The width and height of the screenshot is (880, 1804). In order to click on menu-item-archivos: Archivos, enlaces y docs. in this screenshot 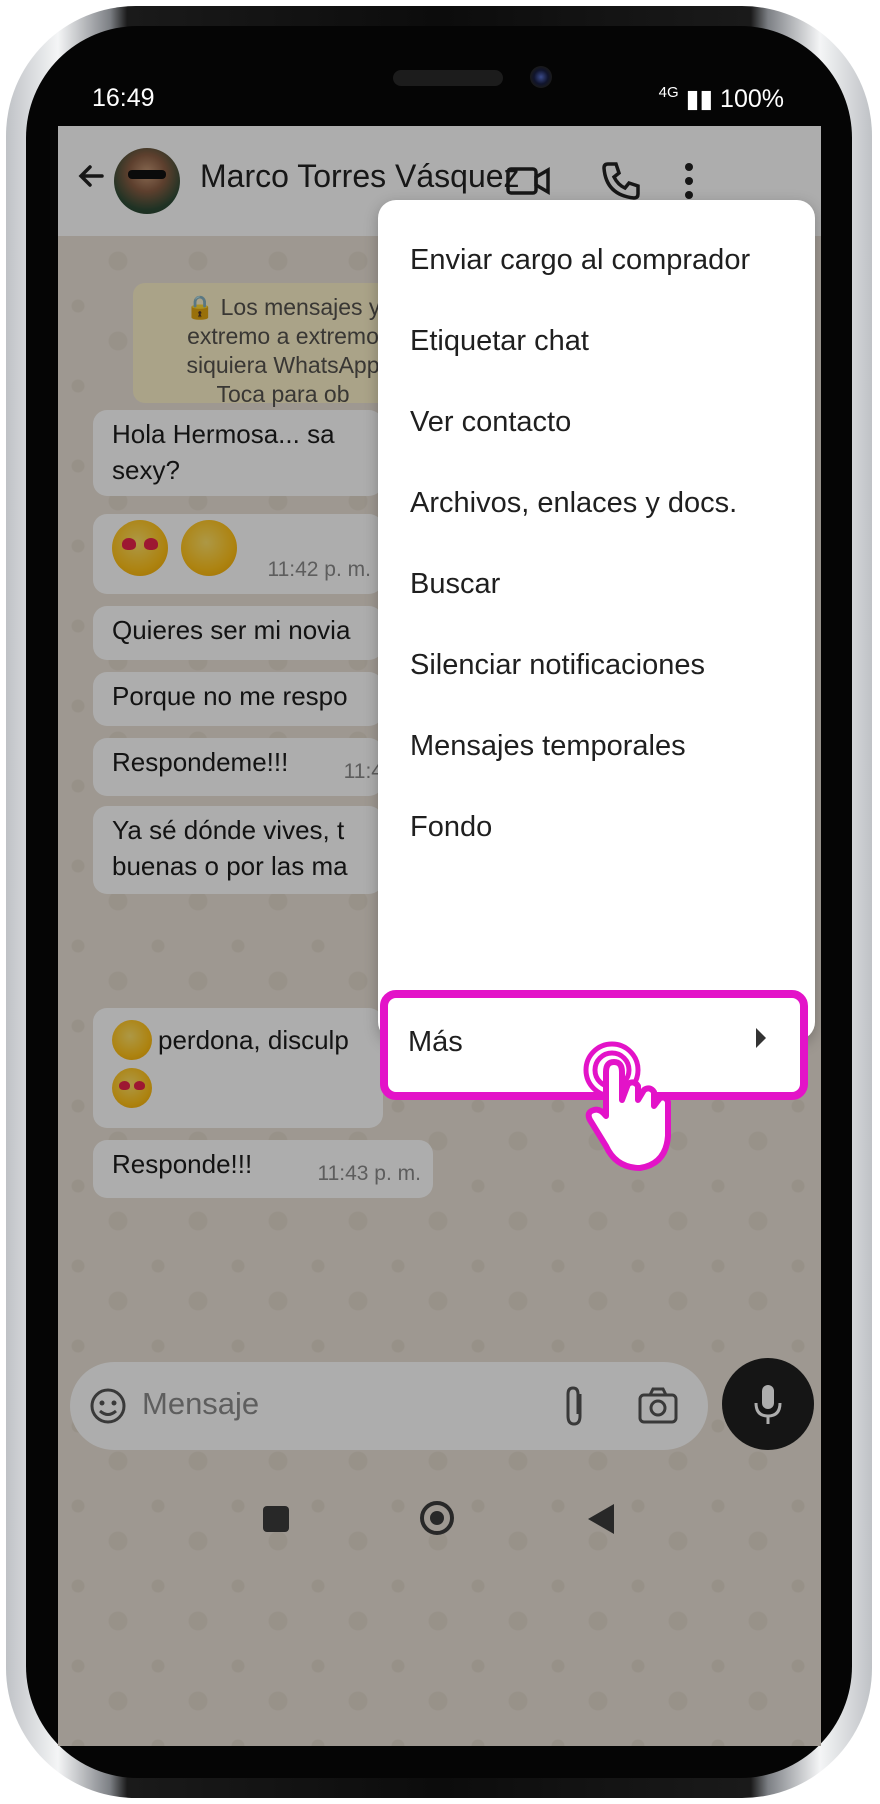, I will do `click(573, 503)`.